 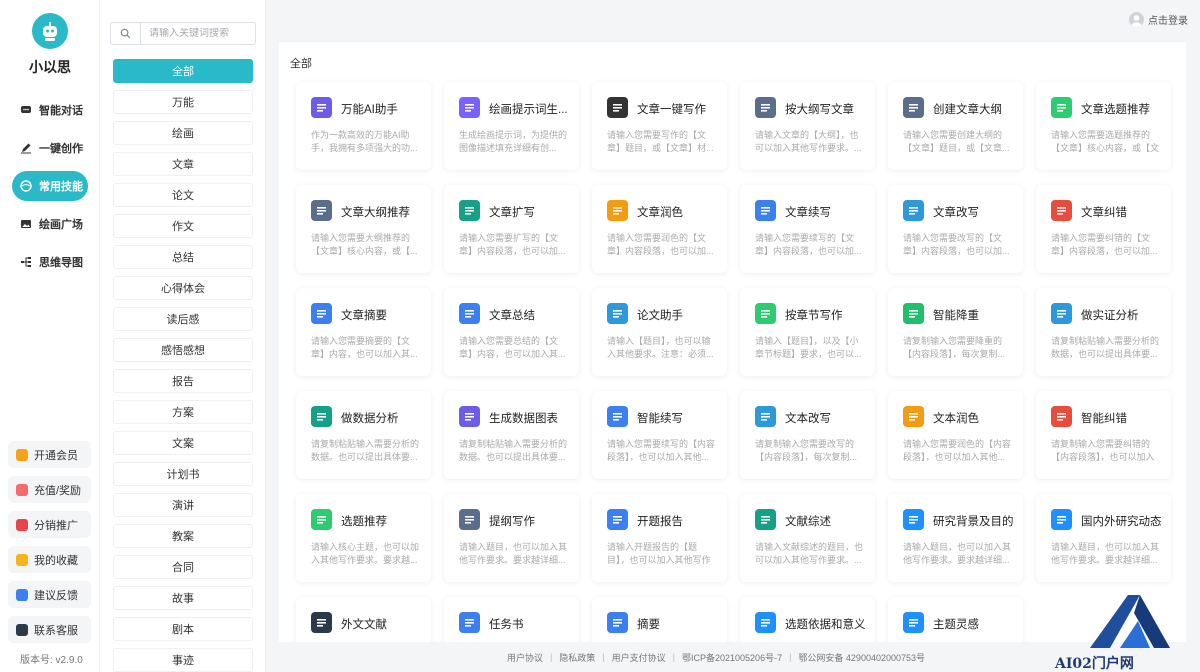 What do you see at coordinates (511, 619) in the screenshot?
I see `skill-card: 任务书` at bounding box center [511, 619].